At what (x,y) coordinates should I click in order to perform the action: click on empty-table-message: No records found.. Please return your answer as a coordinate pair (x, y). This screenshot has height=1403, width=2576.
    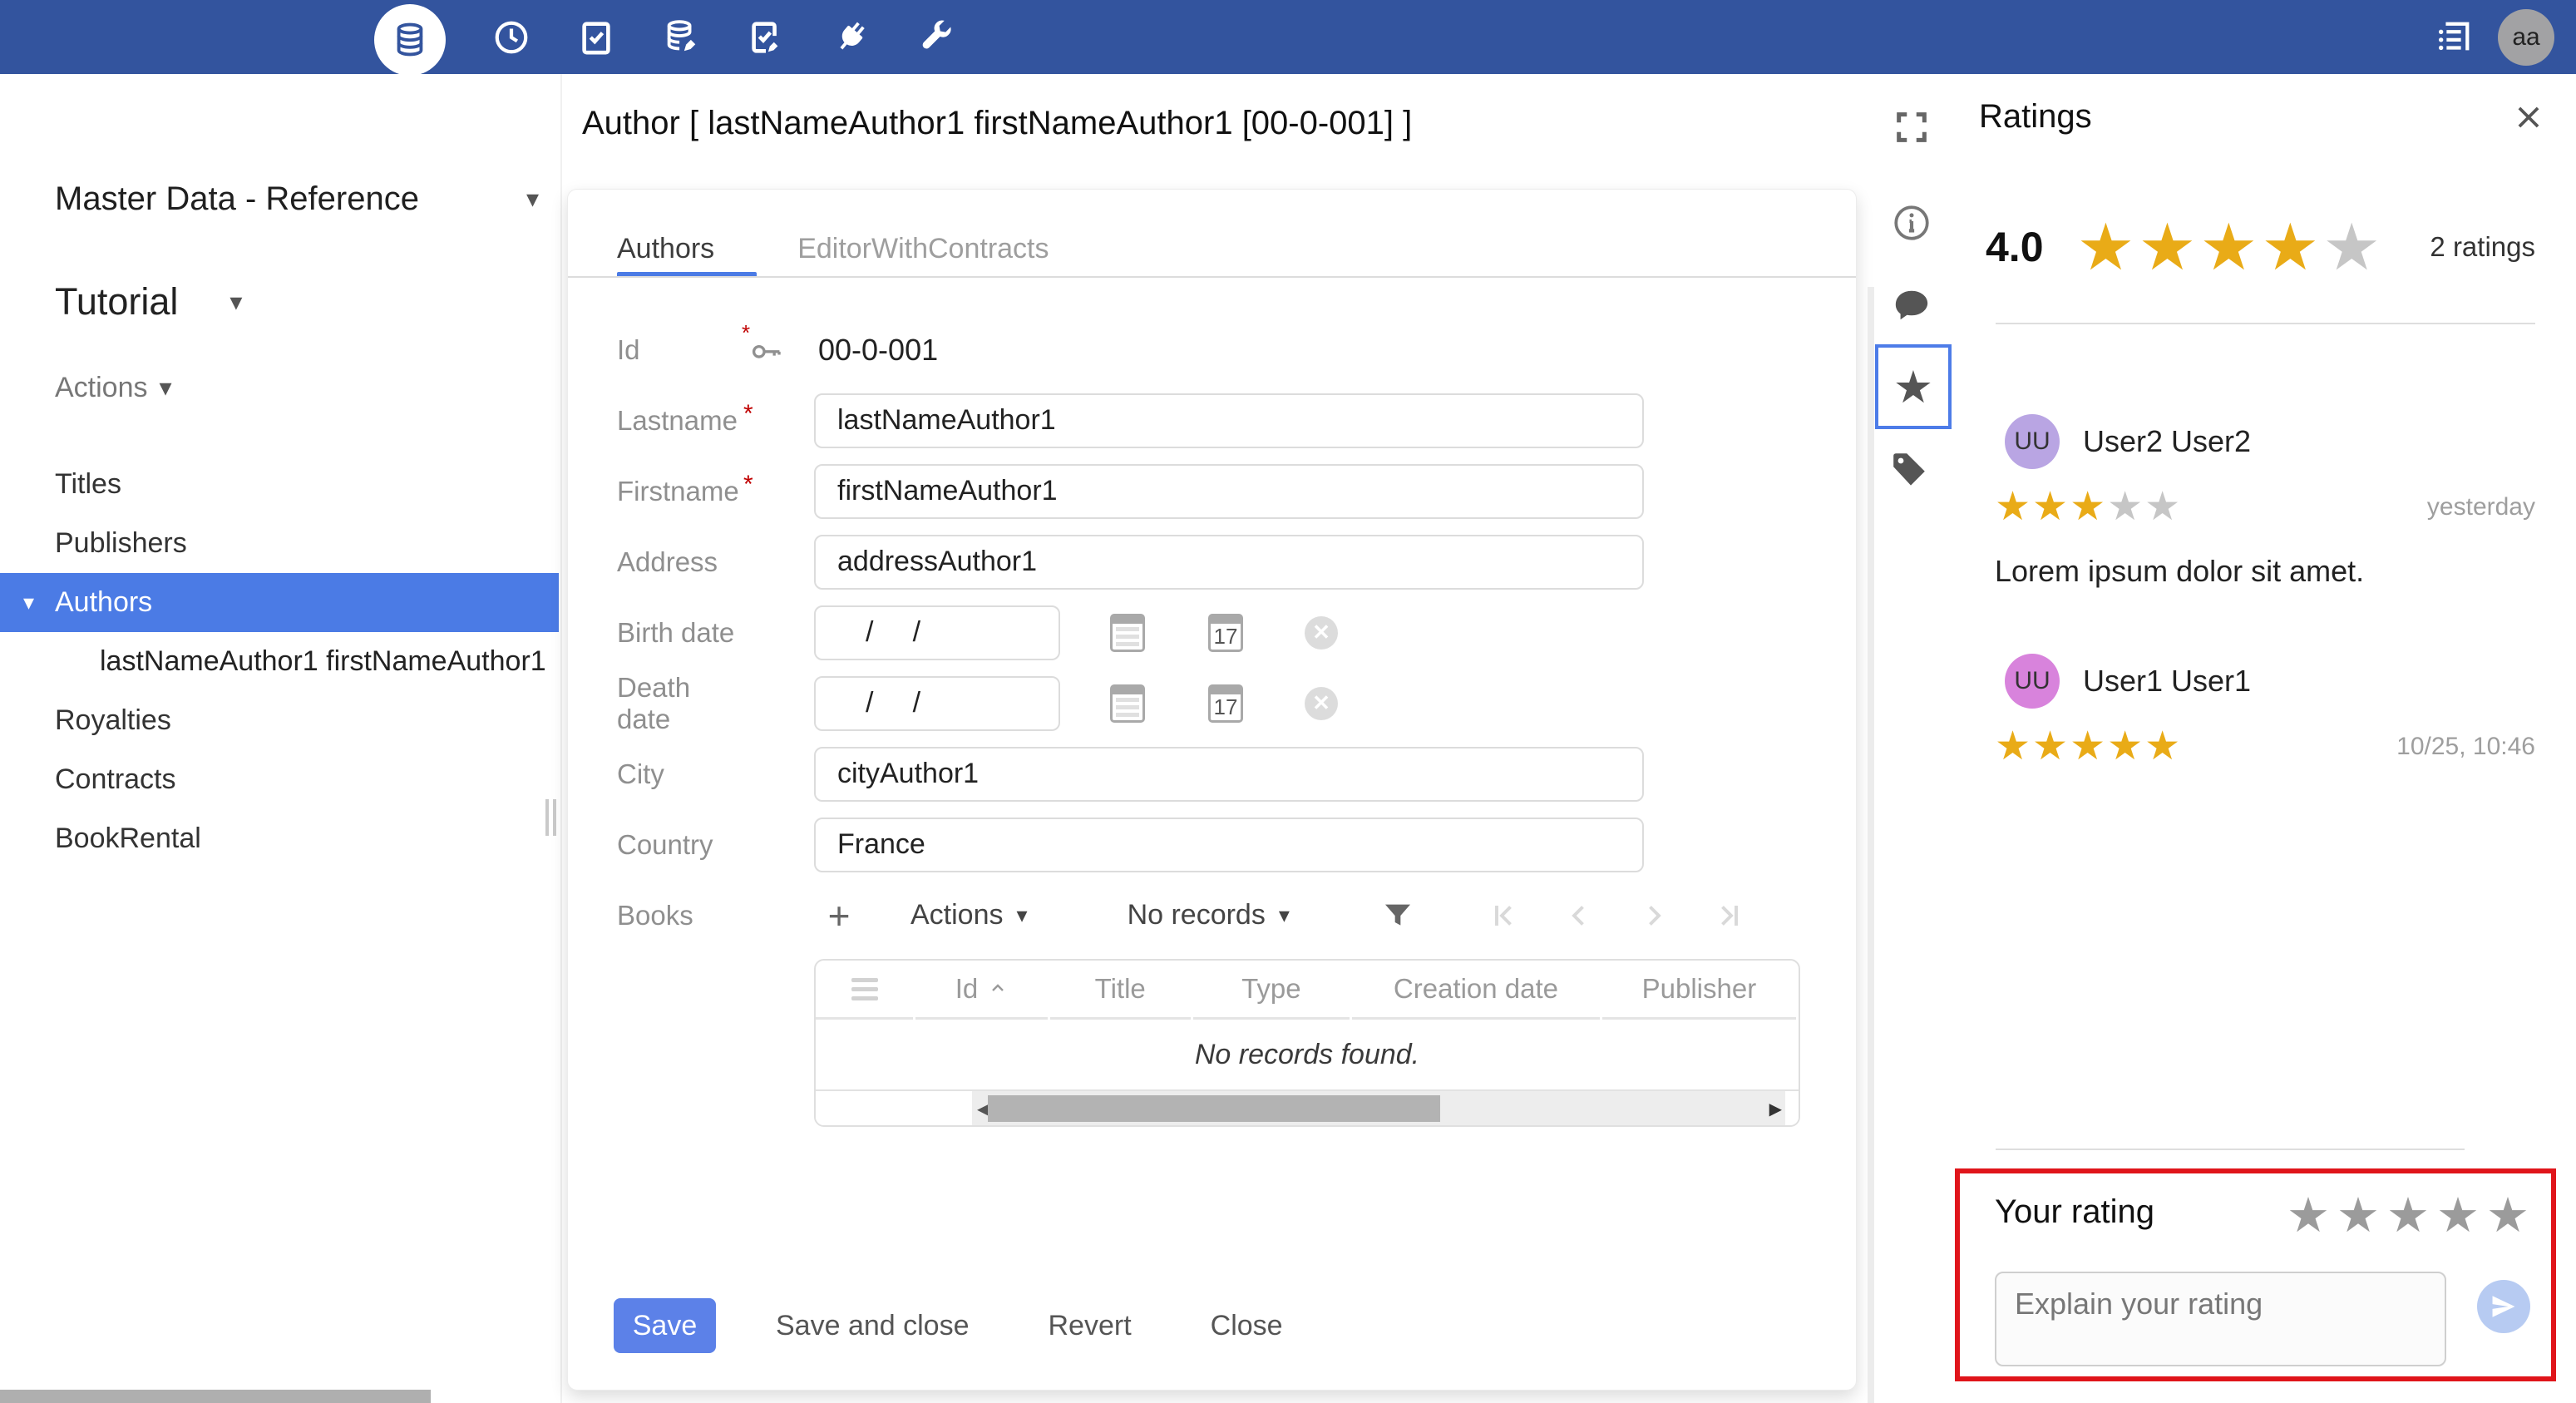
    Looking at the image, I should click on (1307, 1054).